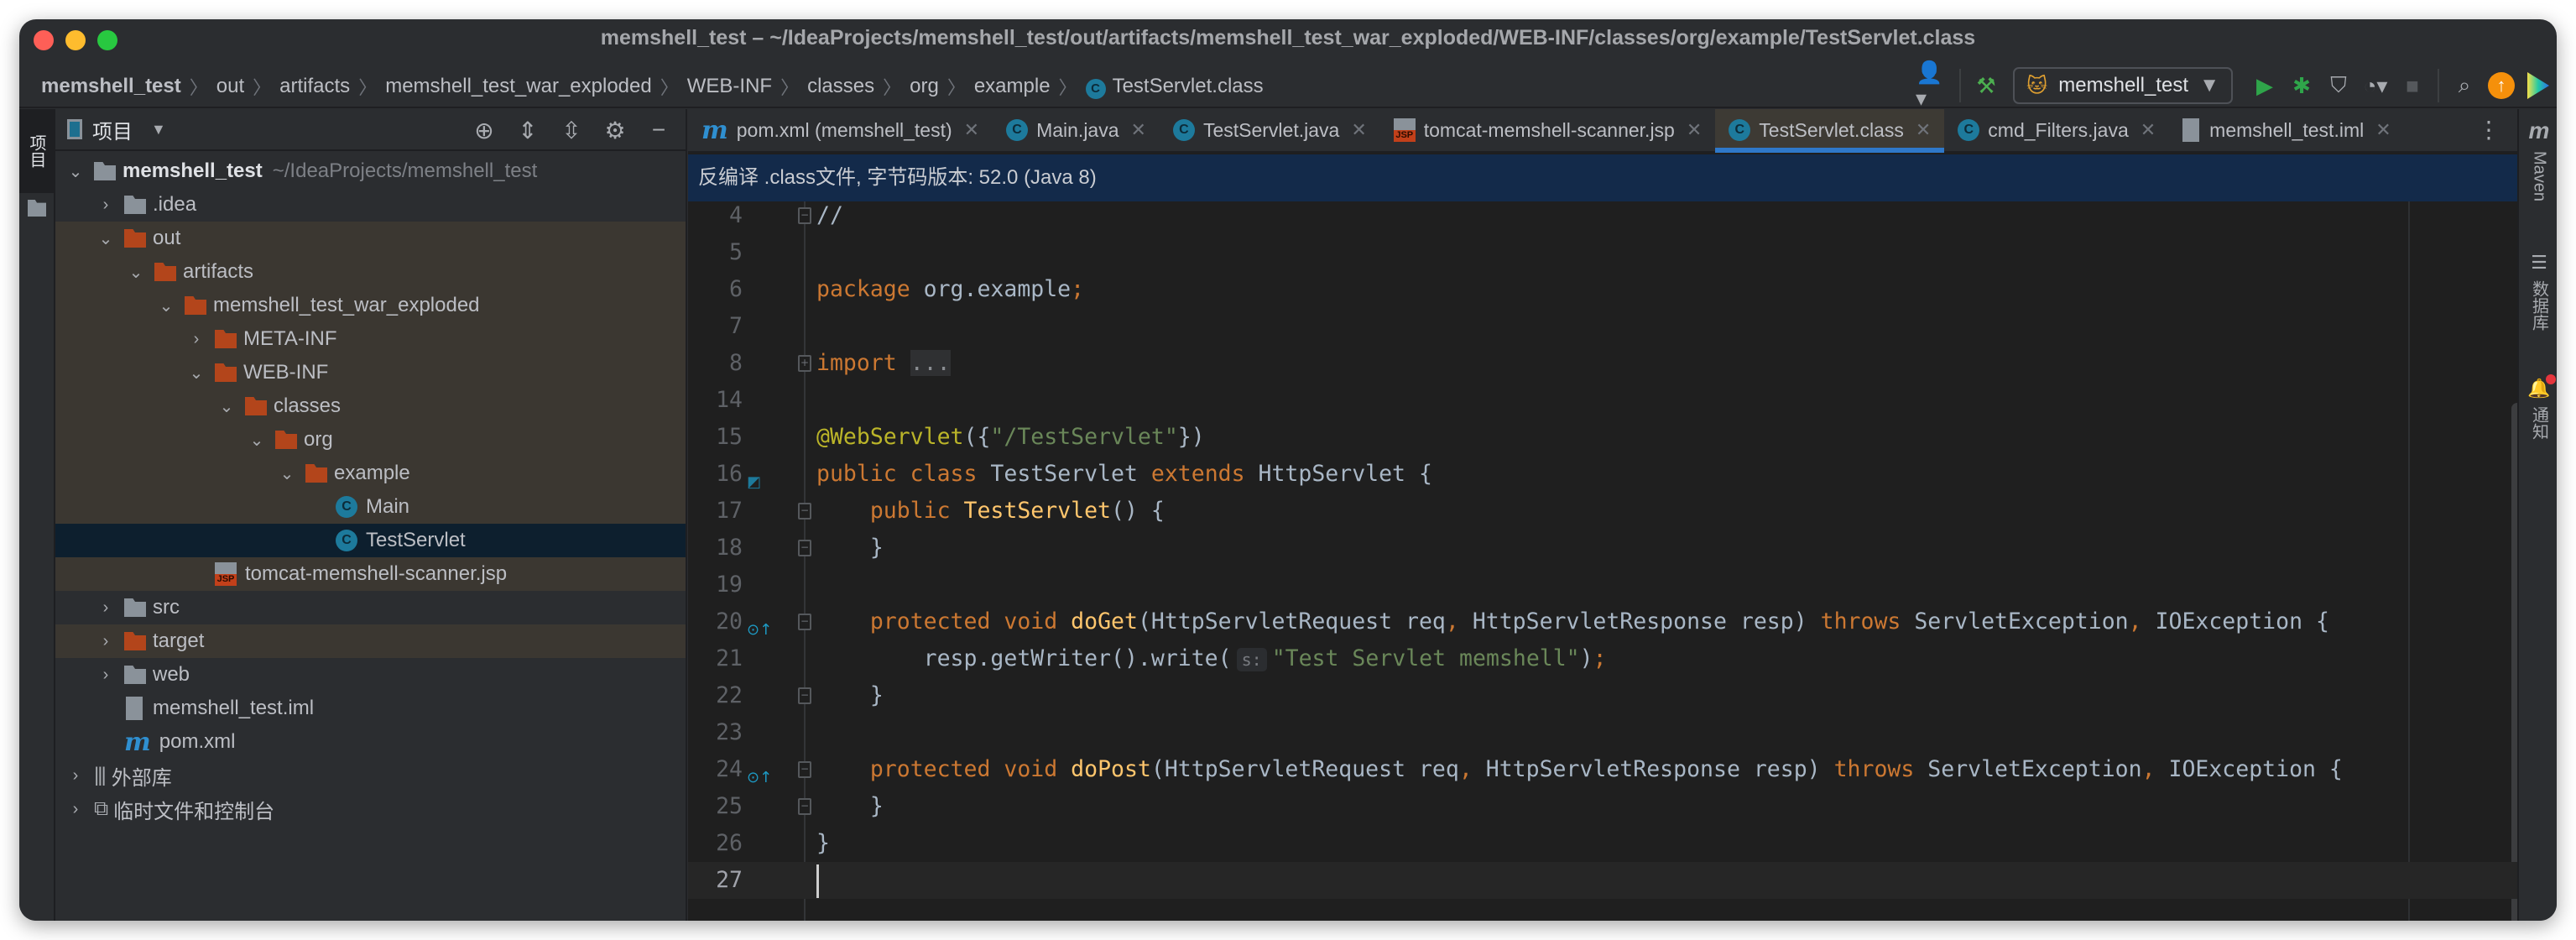 Image resolution: width=2576 pixels, height=940 pixels. What do you see at coordinates (1076, 130) in the screenshot?
I see `editor-tab: C Main.java ✕` at bounding box center [1076, 130].